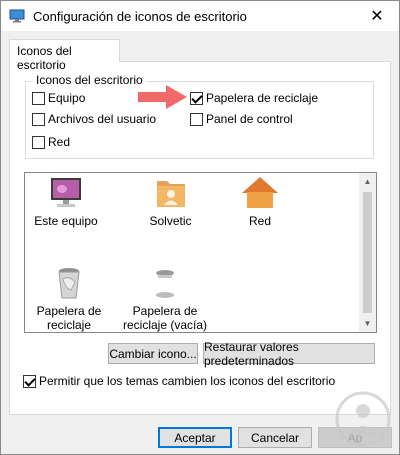 This screenshot has height=455, width=400. What do you see at coordinates (367, 181) in the screenshot?
I see `scroll-up-arrow-icon: ▲` at bounding box center [367, 181].